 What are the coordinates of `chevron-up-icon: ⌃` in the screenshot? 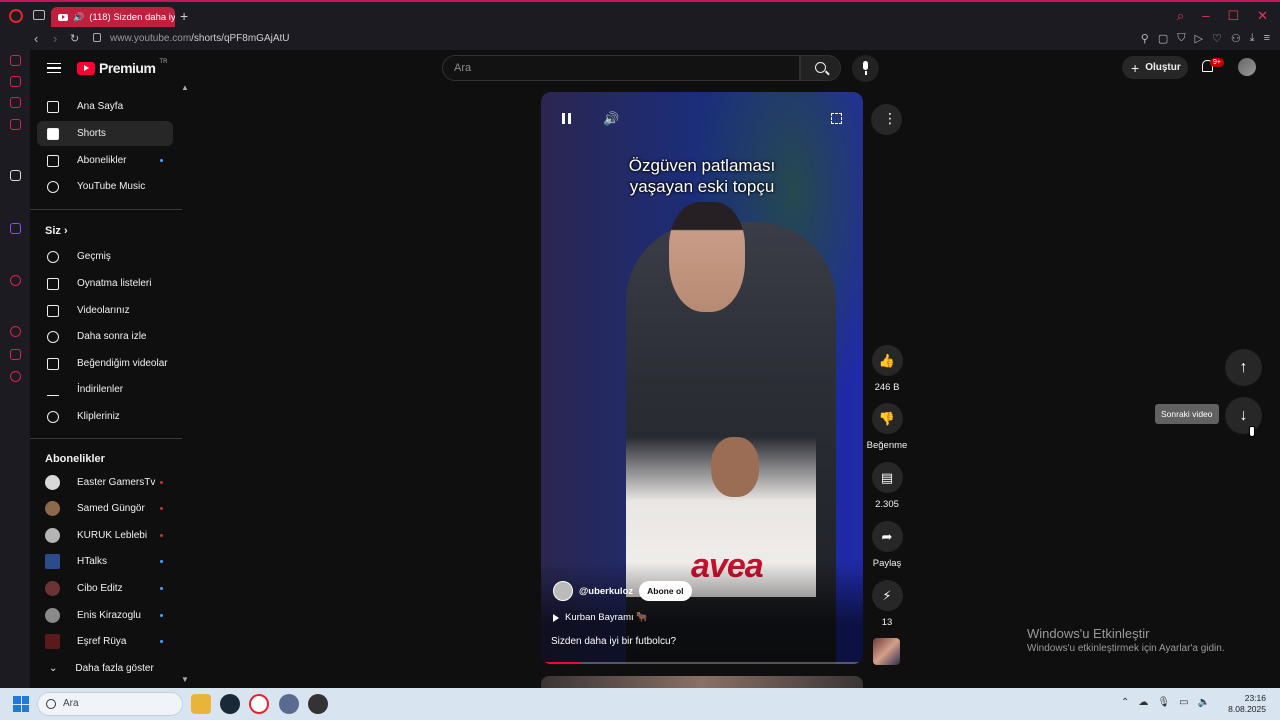 It's located at (1125, 702).